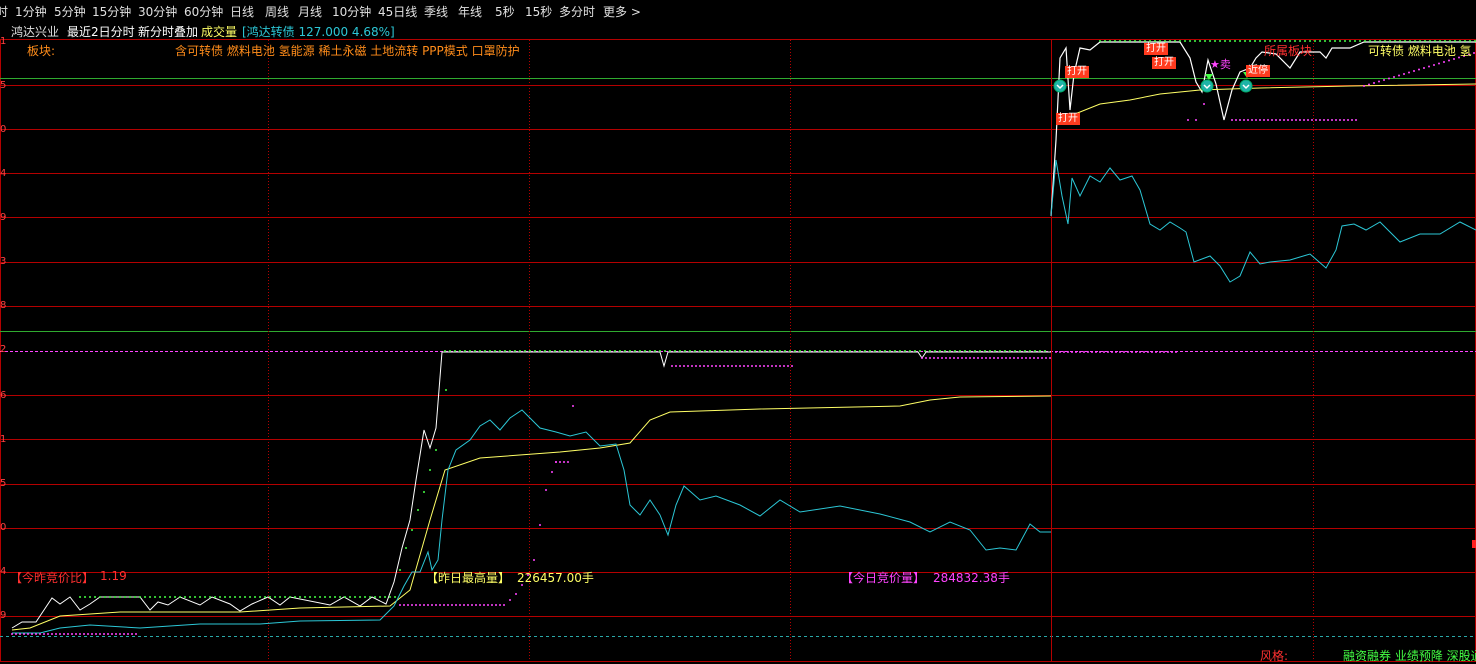 The width and height of the screenshot is (1476, 664). Describe the element at coordinates (1474, 544) in the screenshot. I see `edge-marker` at that location.